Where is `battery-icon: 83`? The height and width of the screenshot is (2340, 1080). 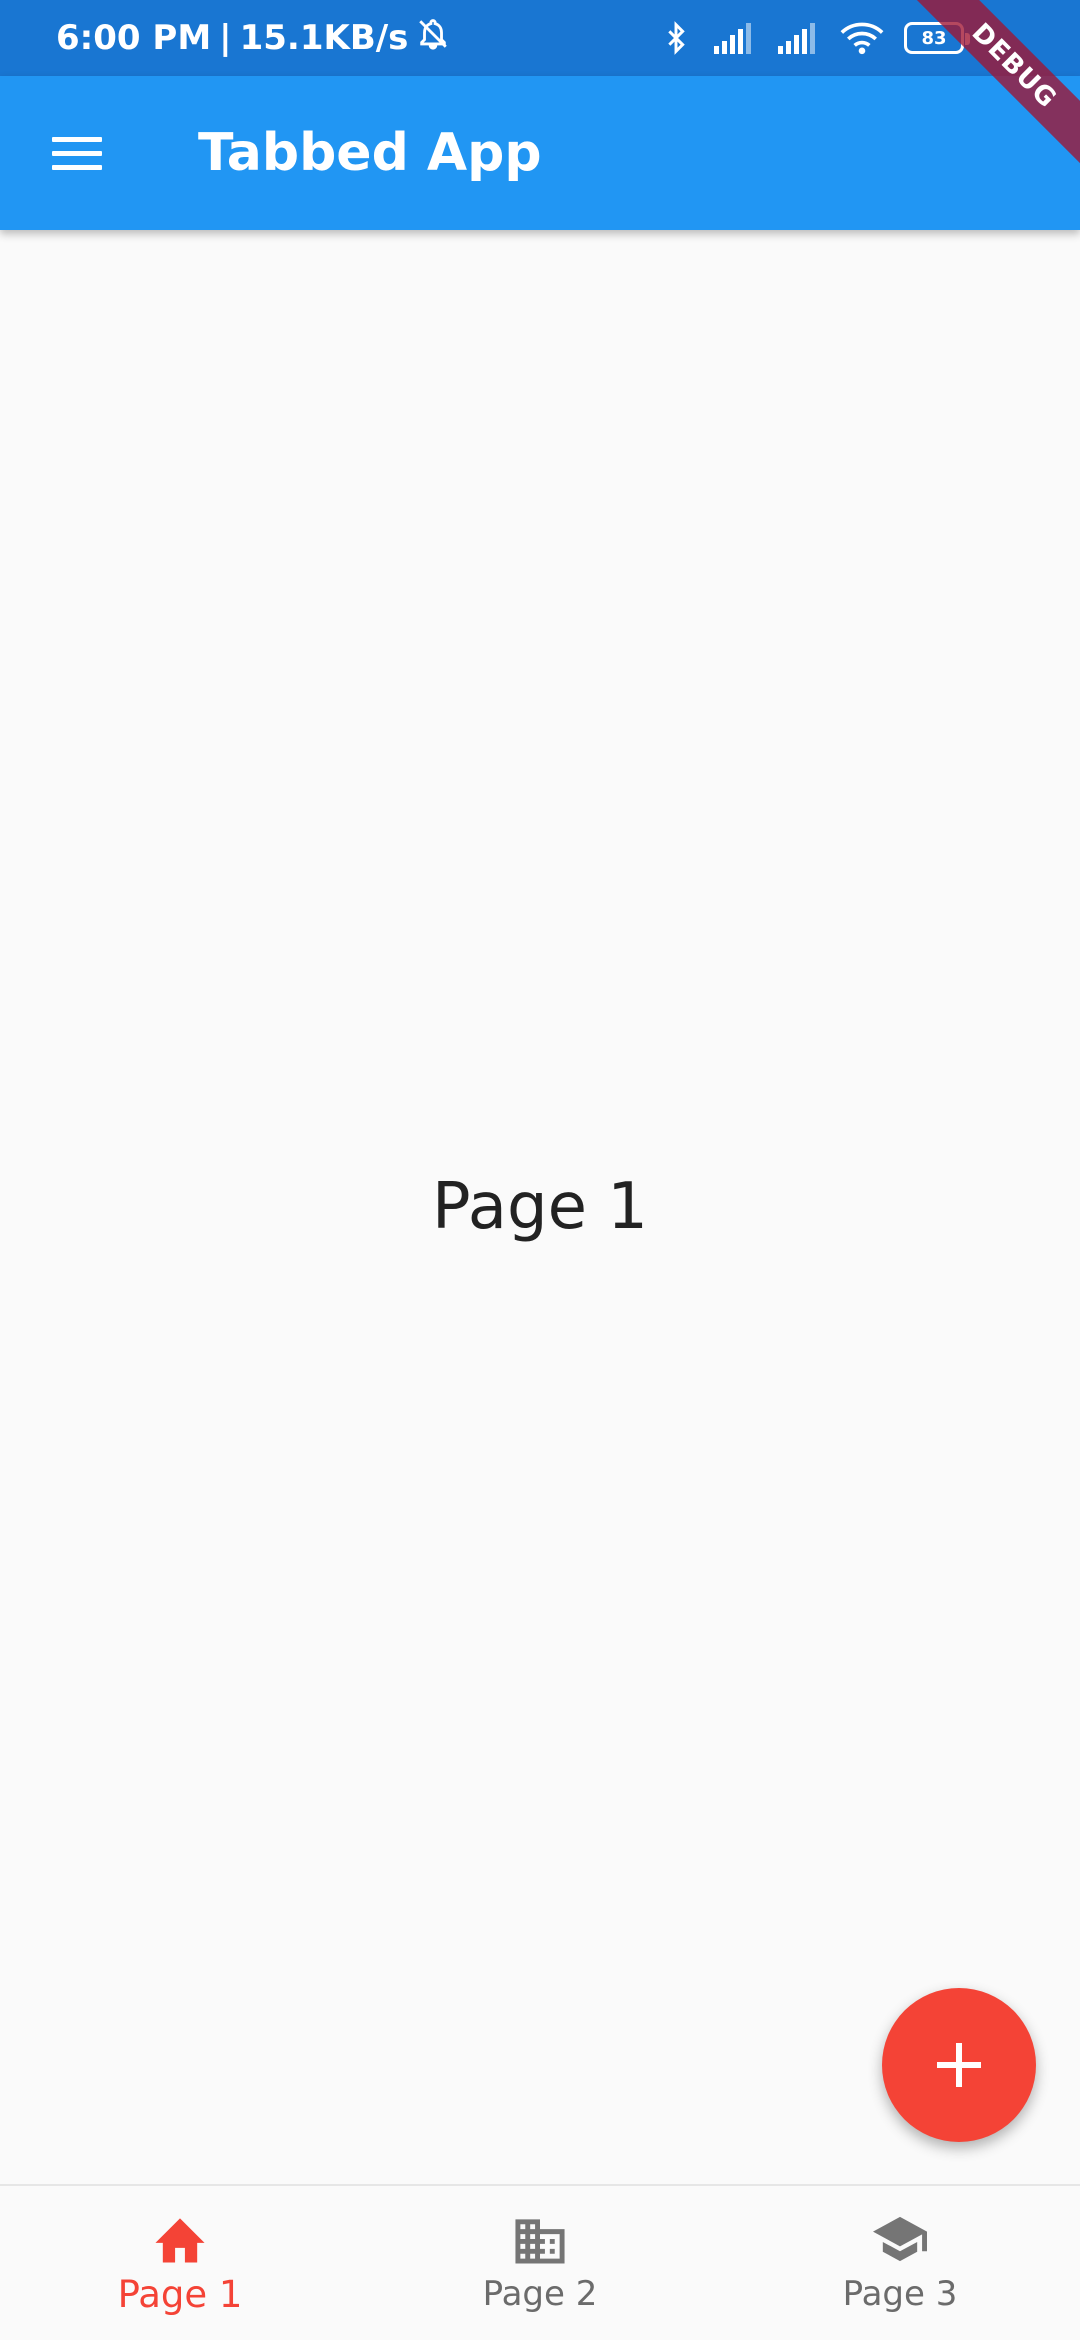 battery-icon: 83 is located at coordinates (937, 38).